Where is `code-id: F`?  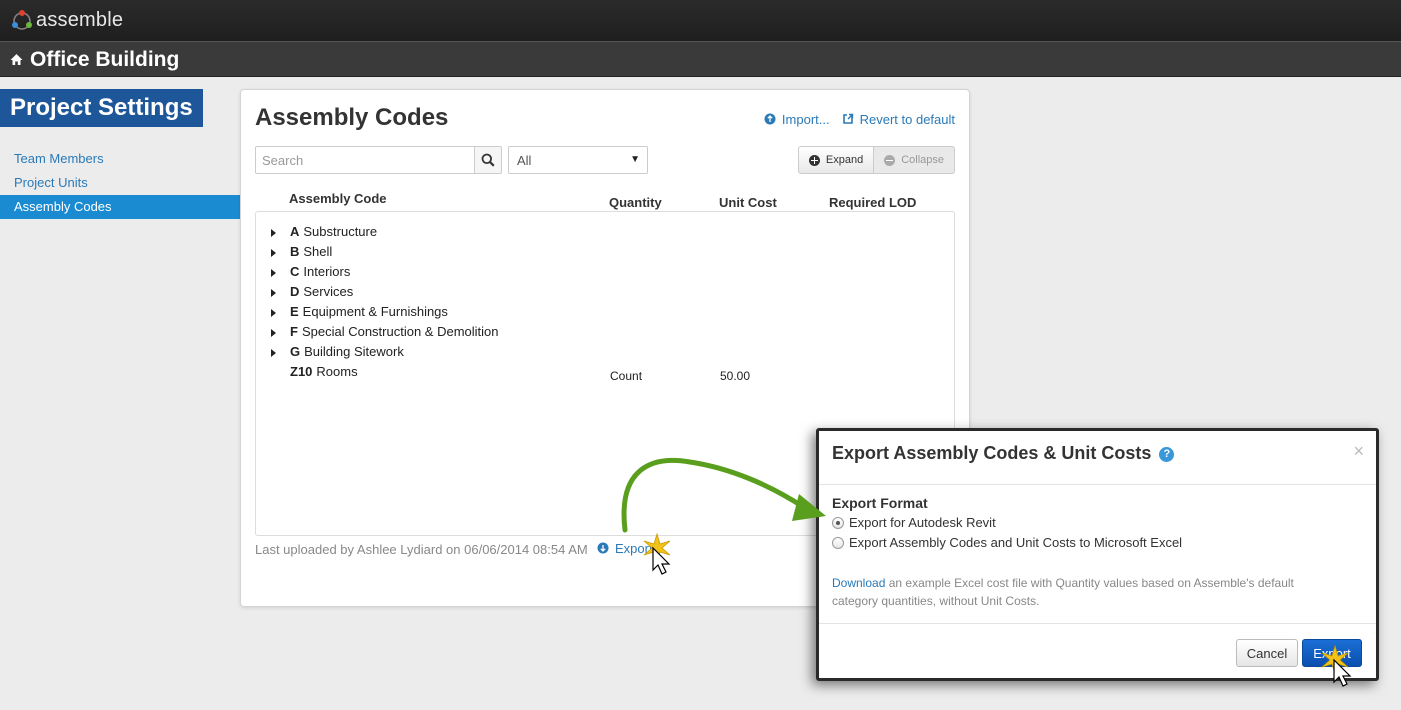 code-id: F is located at coordinates (294, 331).